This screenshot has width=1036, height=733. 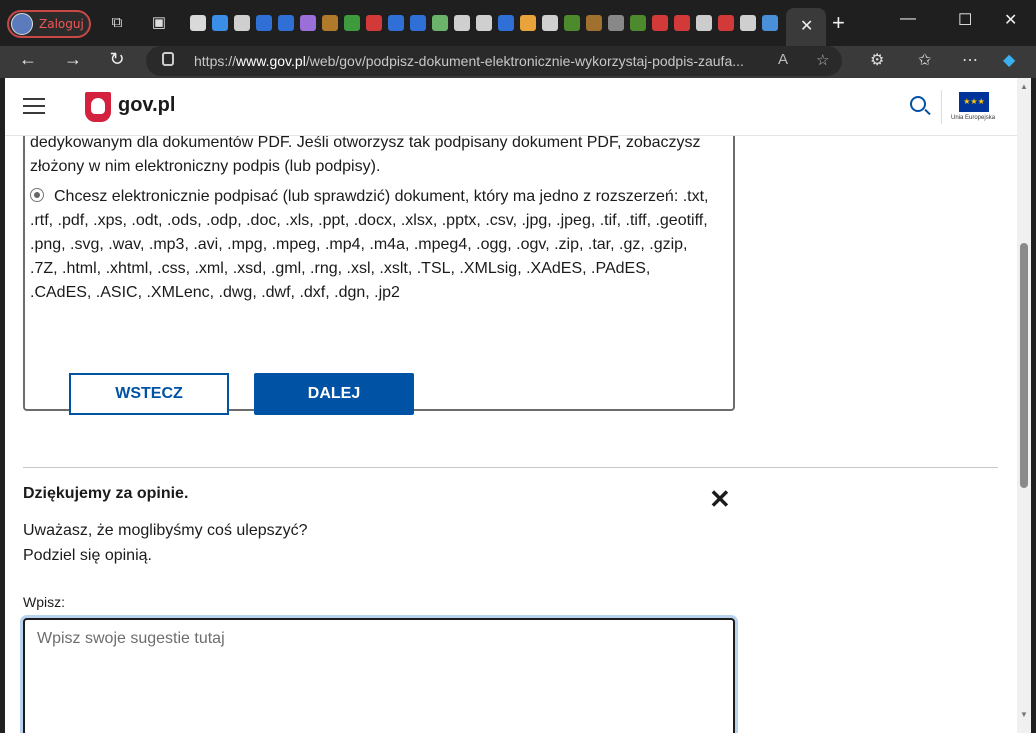 I want to click on close-window-icon: ✕, so click(x=1010, y=20).